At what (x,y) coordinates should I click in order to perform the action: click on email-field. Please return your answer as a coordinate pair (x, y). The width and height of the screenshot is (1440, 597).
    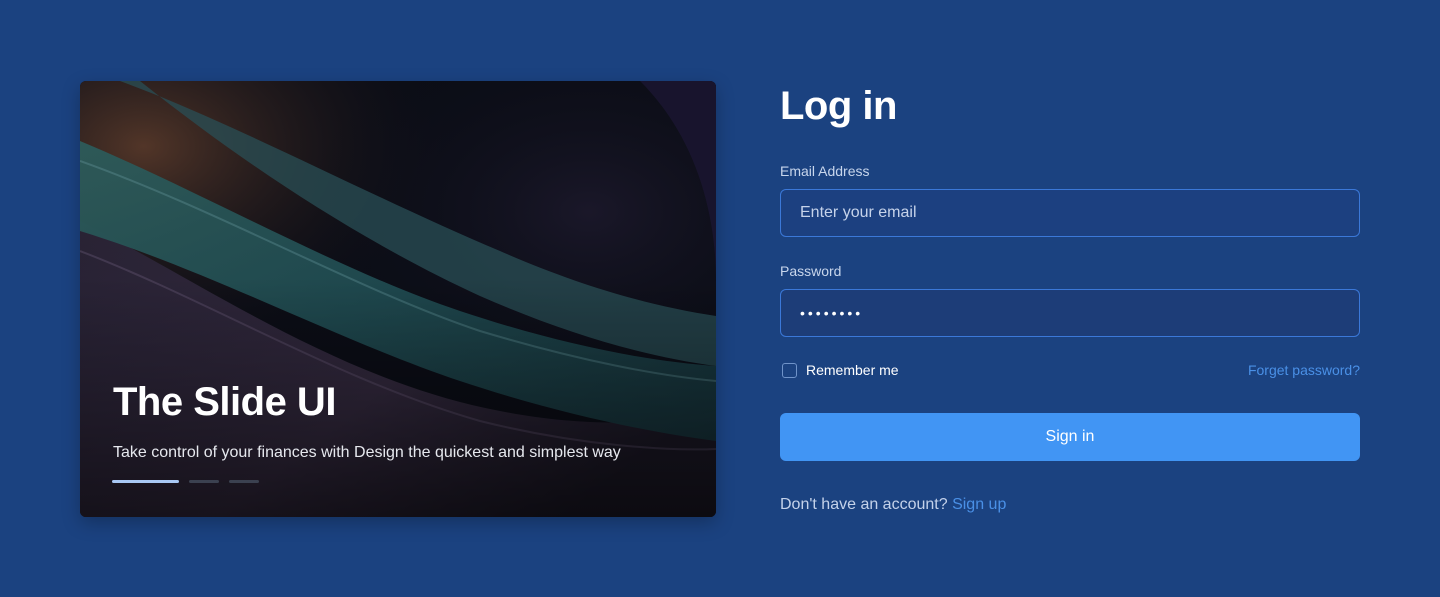
    Looking at the image, I should click on (1070, 213).